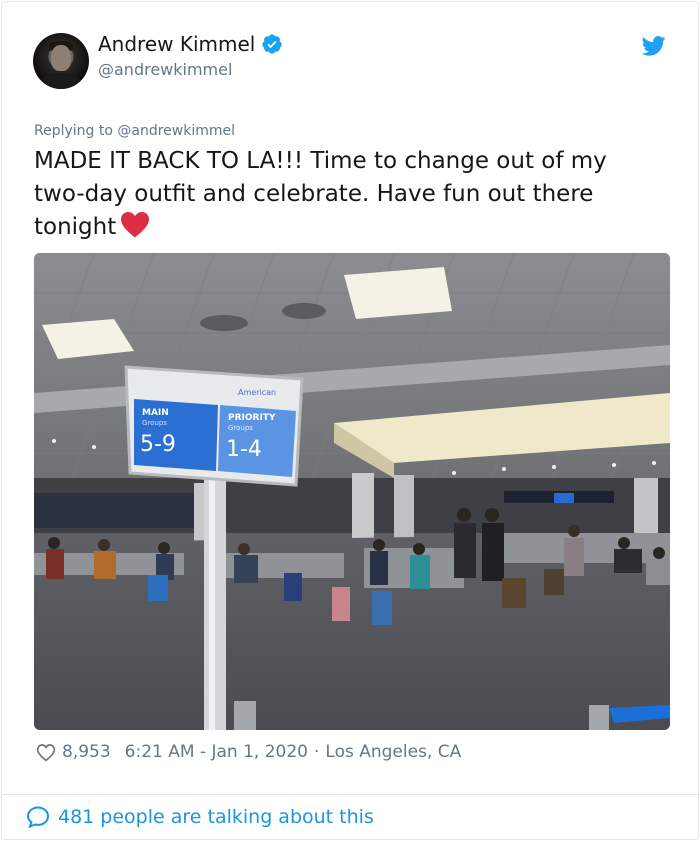  What do you see at coordinates (86, 752) in the screenshot?
I see `like-count: 8,953` at bounding box center [86, 752].